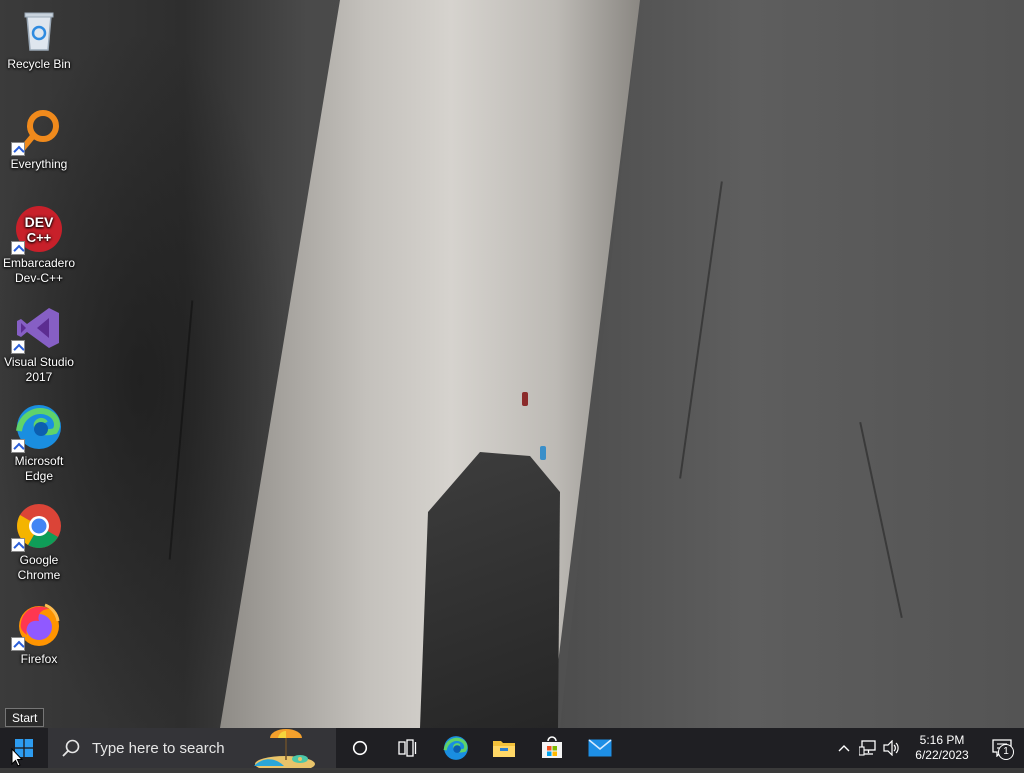 The image size is (1024, 773). I want to click on network-icon, so click(867, 748).